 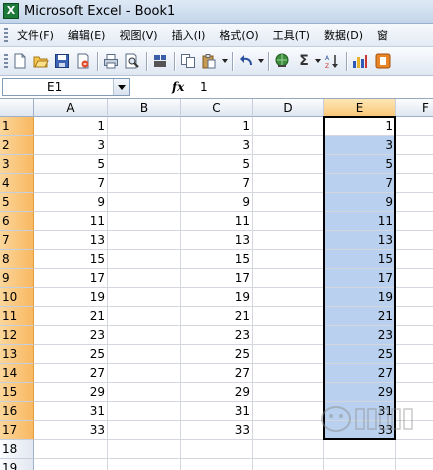 What do you see at coordinates (217, 259) in the screenshot?
I see `cell-c8: 15` at bounding box center [217, 259].